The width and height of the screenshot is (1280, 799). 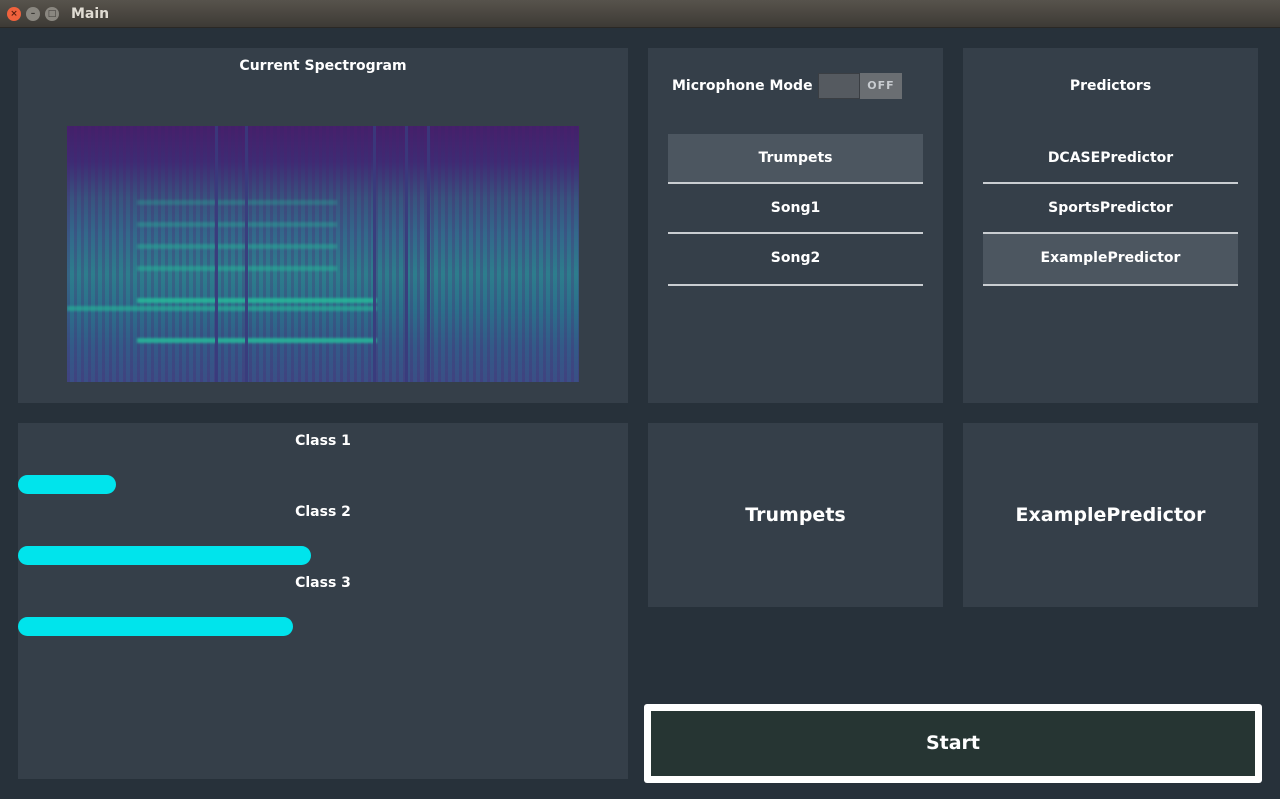 What do you see at coordinates (1110, 86) in the screenshot?
I see `predictors-title: Predictors` at bounding box center [1110, 86].